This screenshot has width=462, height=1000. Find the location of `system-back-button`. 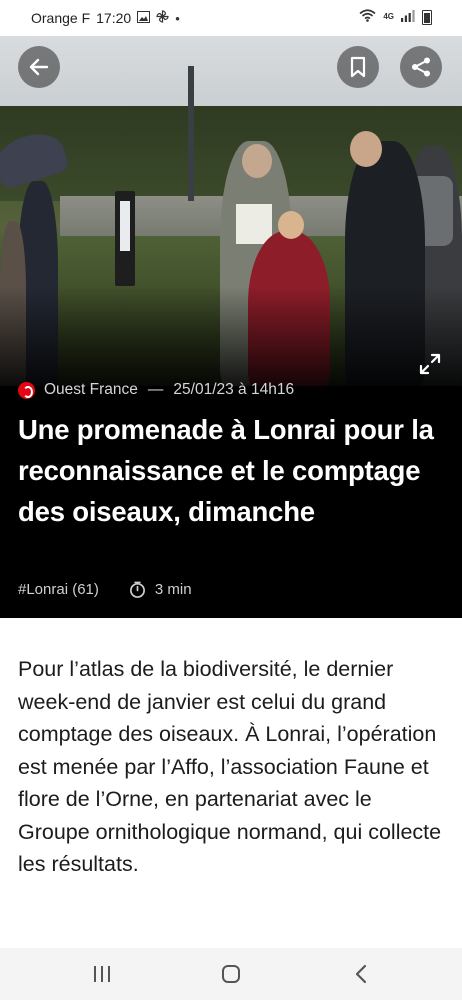

system-back-button is located at coordinates (361, 974).